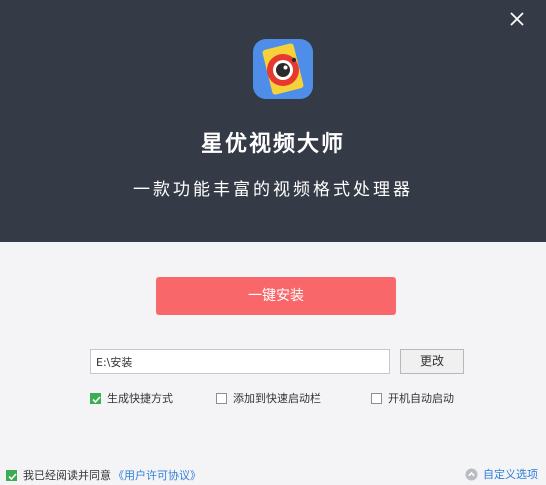 This screenshot has height=485, width=546. What do you see at coordinates (432, 361) in the screenshot?
I see `change-path-button: 更改` at bounding box center [432, 361].